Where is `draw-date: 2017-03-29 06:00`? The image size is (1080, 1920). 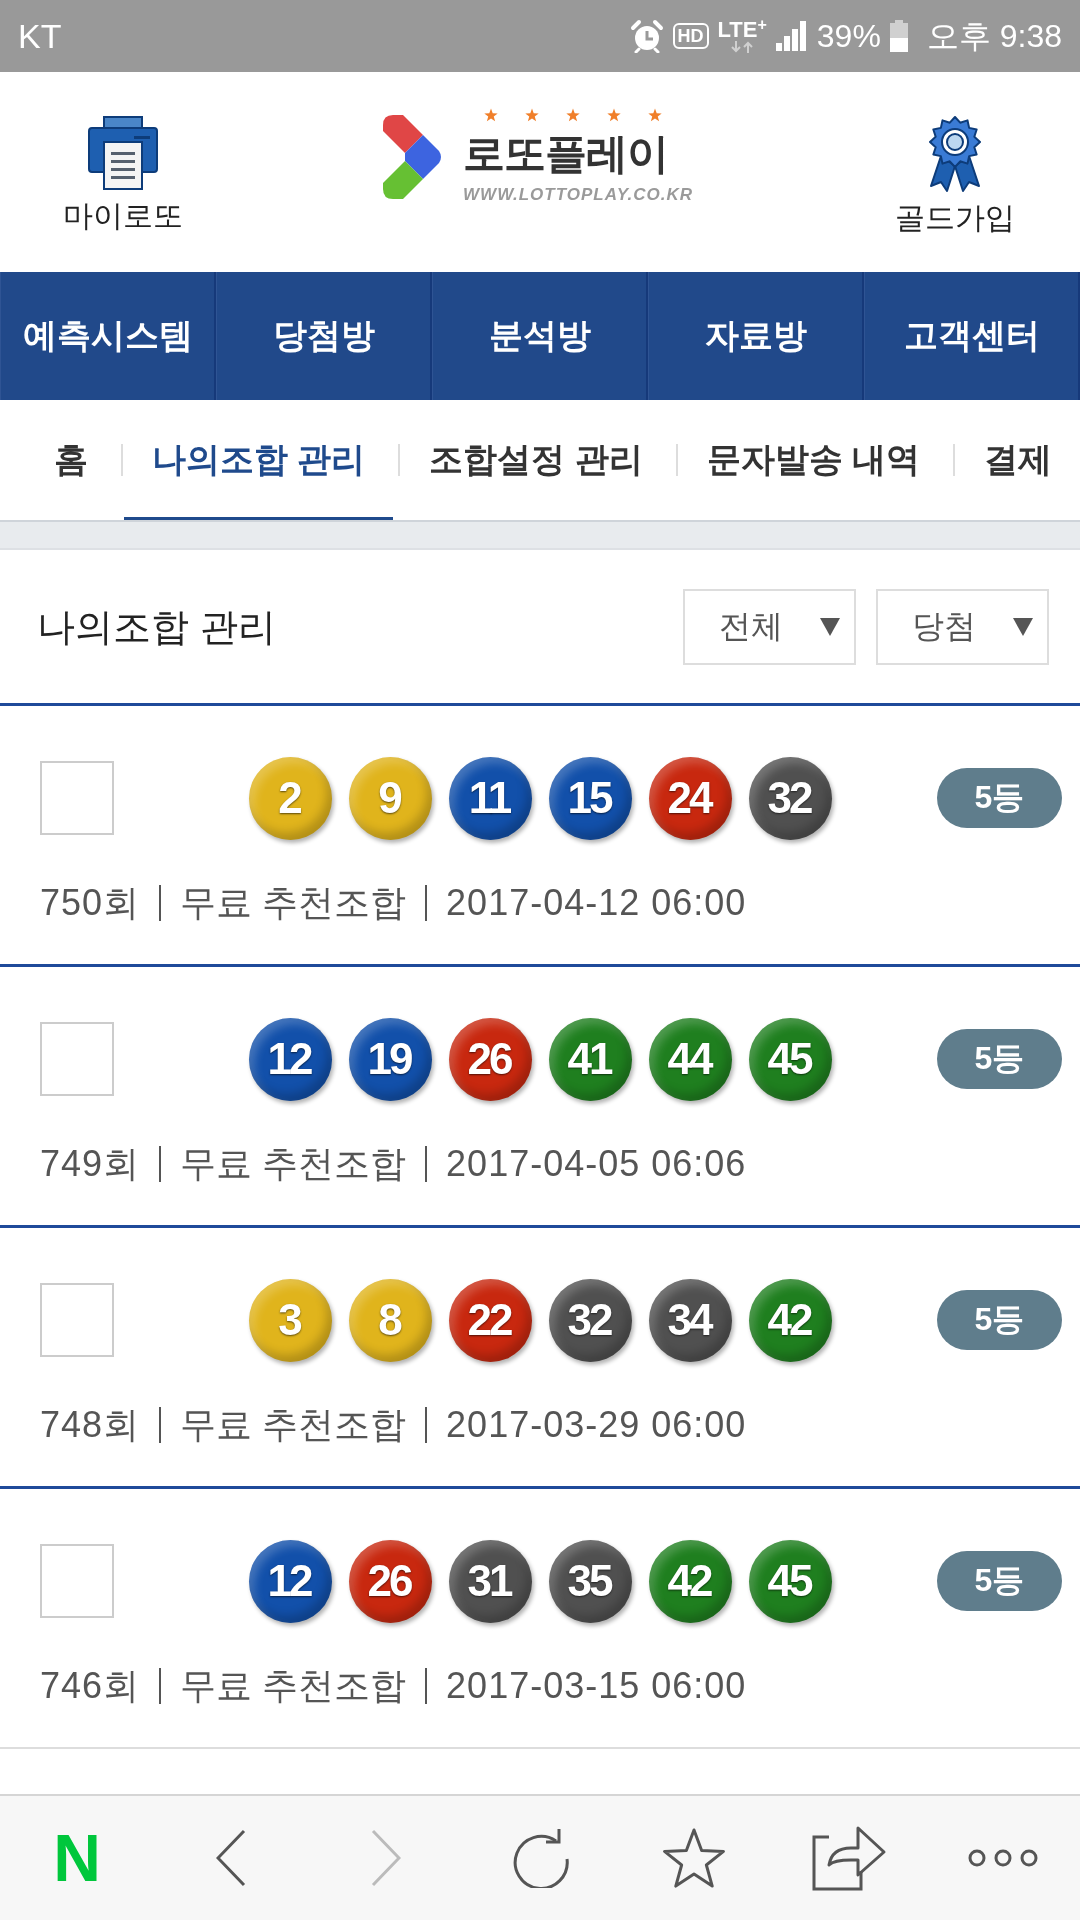
draw-date: 2017-03-29 06:00 is located at coordinates (596, 1425).